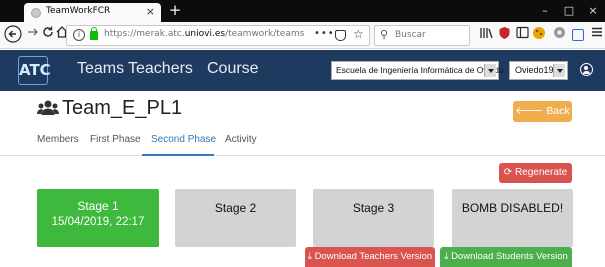 This screenshot has height=267, width=605. I want to click on atc-logo: ATC, so click(34, 70).